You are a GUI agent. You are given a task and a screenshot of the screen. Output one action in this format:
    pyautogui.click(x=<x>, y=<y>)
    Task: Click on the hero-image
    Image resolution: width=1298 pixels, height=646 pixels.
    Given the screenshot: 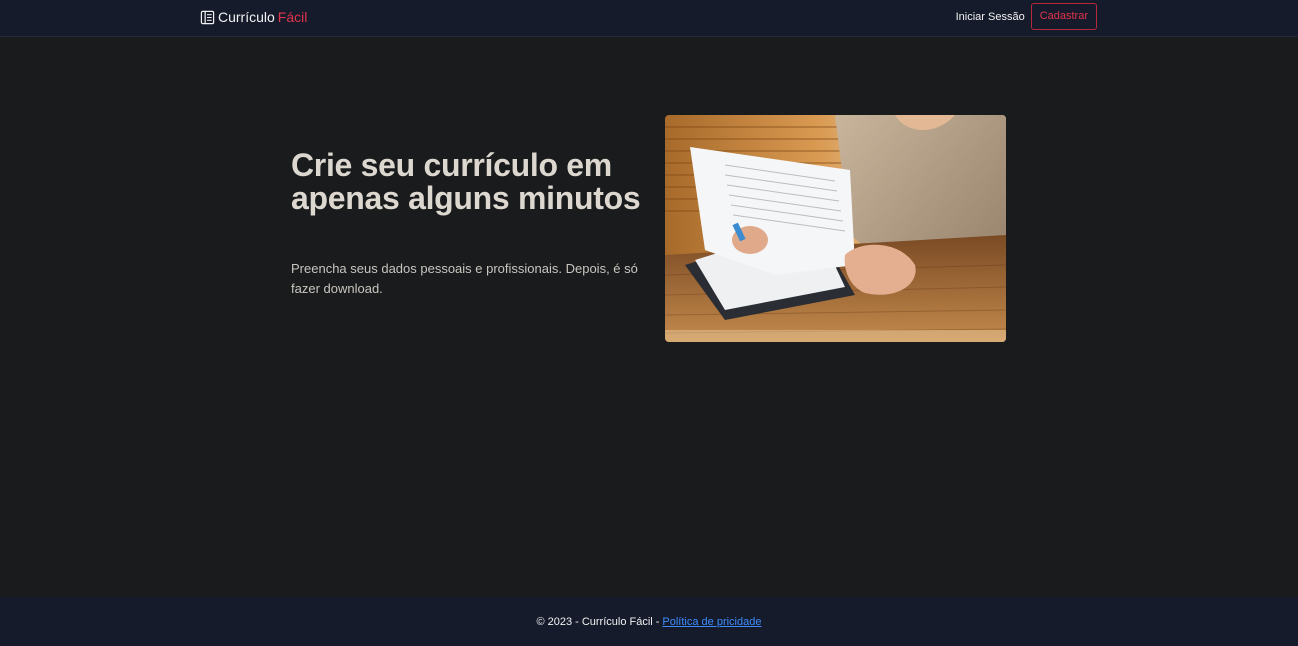 What is the action you would take?
    pyautogui.click(x=835, y=228)
    